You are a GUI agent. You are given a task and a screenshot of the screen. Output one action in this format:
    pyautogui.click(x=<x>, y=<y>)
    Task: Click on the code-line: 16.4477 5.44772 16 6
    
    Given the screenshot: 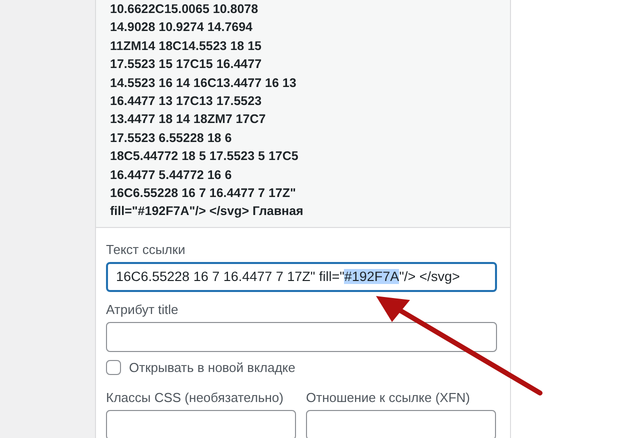 What is the action you would take?
    pyautogui.click(x=171, y=175)
    